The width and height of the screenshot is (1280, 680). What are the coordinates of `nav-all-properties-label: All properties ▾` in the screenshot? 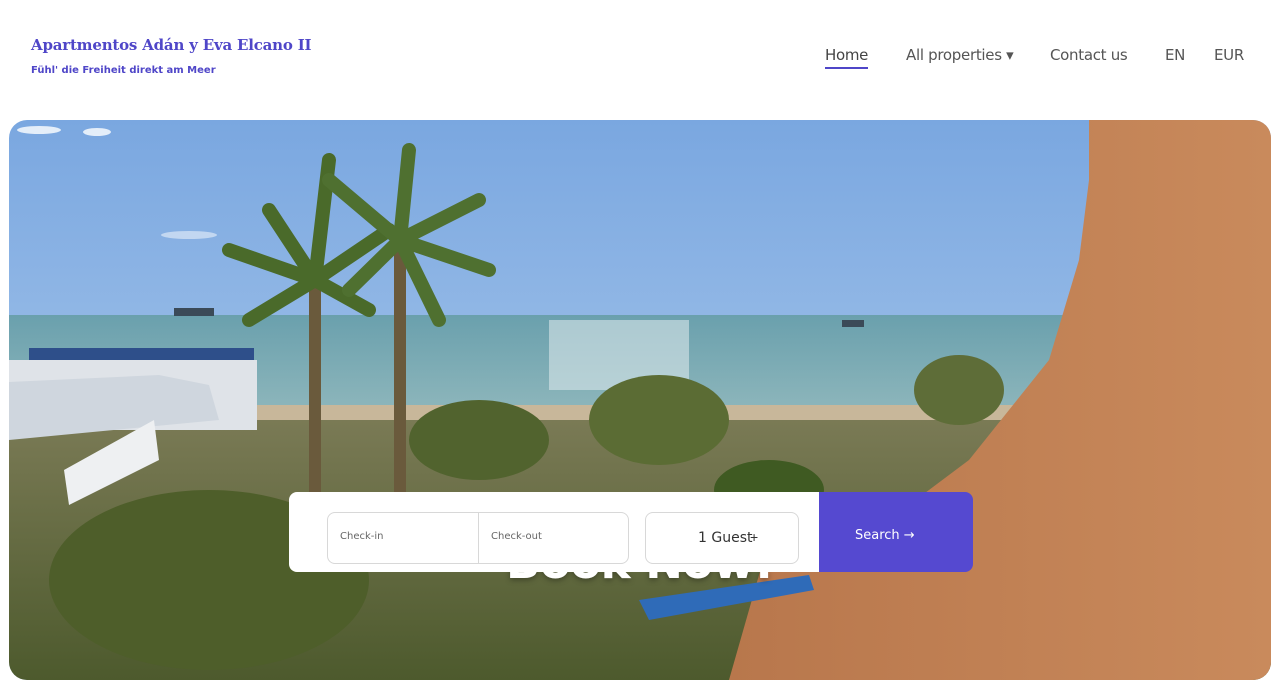 It's located at (960, 55).